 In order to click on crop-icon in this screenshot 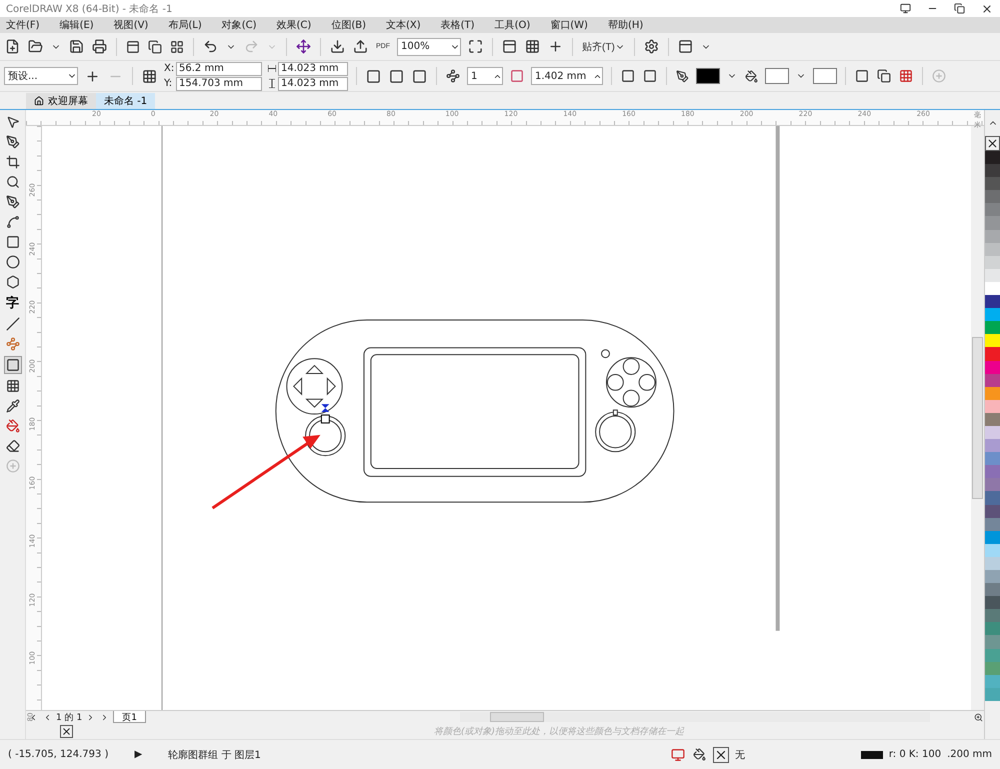, I will do `click(12, 162)`.